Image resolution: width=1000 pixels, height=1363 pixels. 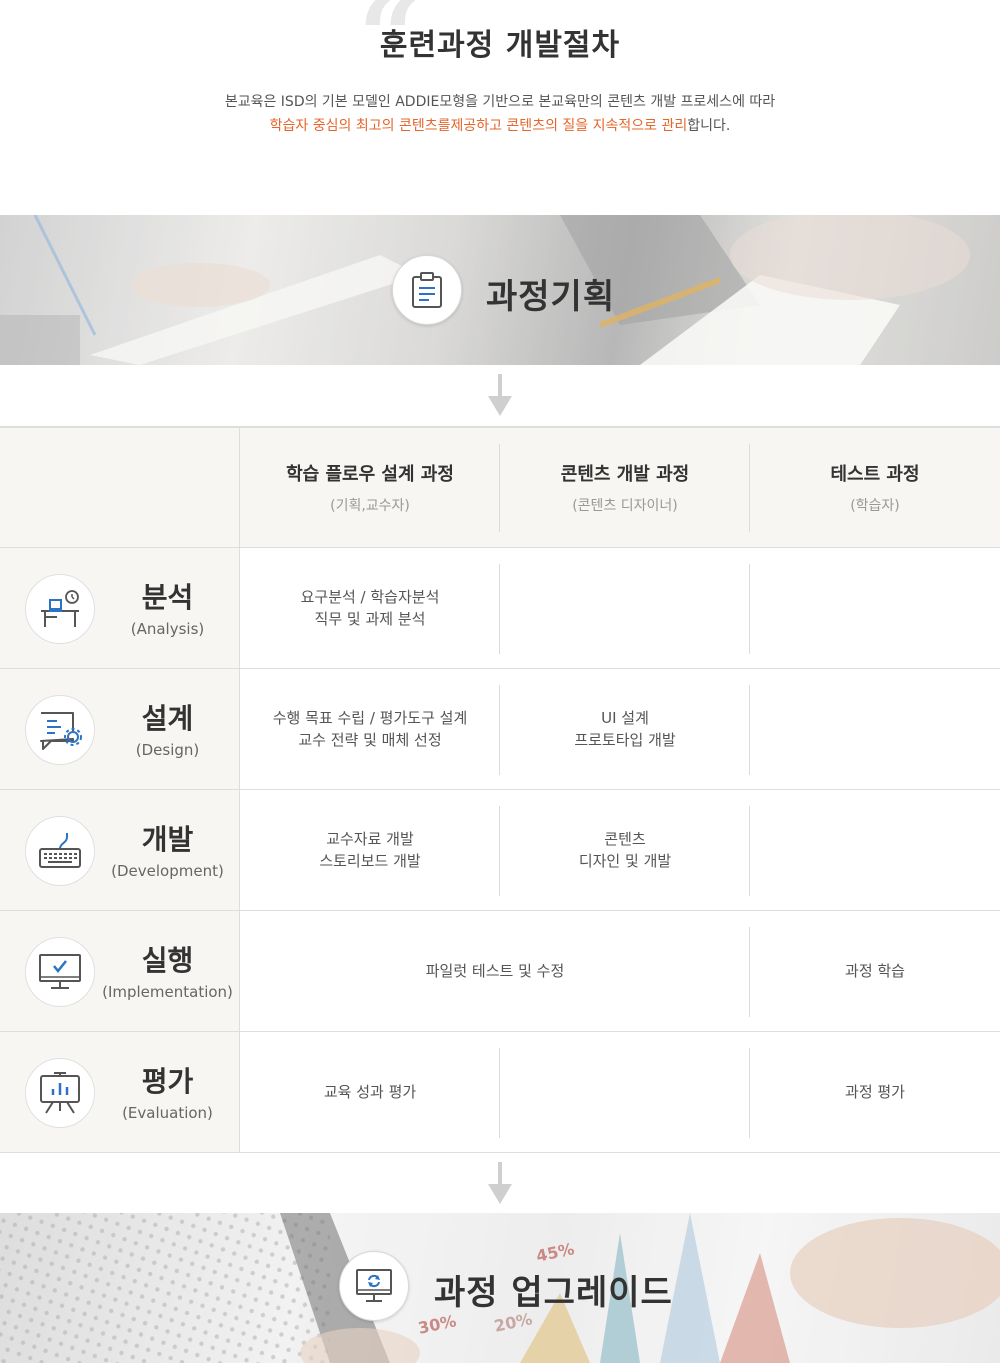 What do you see at coordinates (625, 729) in the screenshot?
I see `table-cell: UI 설계 프로토타입 개발` at bounding box center [625, 729].